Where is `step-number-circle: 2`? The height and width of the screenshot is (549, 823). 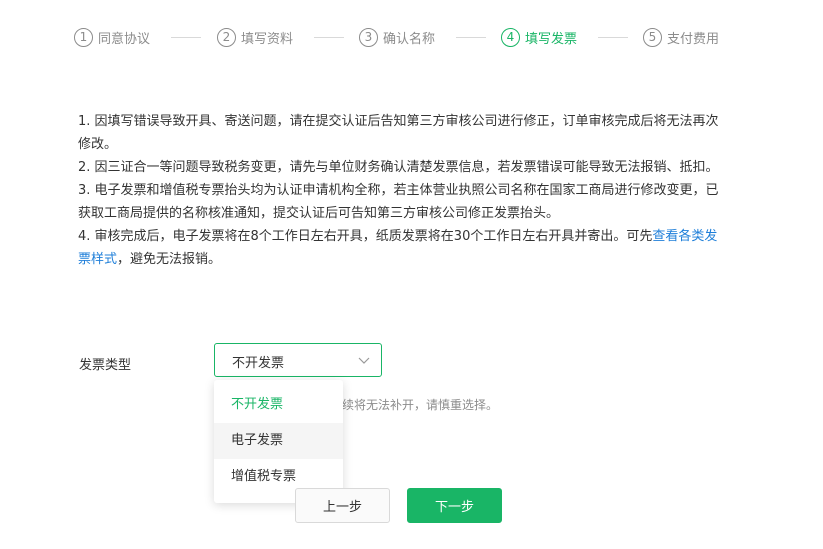 step-number-circle: 2 is located at coordinates (226, 37).